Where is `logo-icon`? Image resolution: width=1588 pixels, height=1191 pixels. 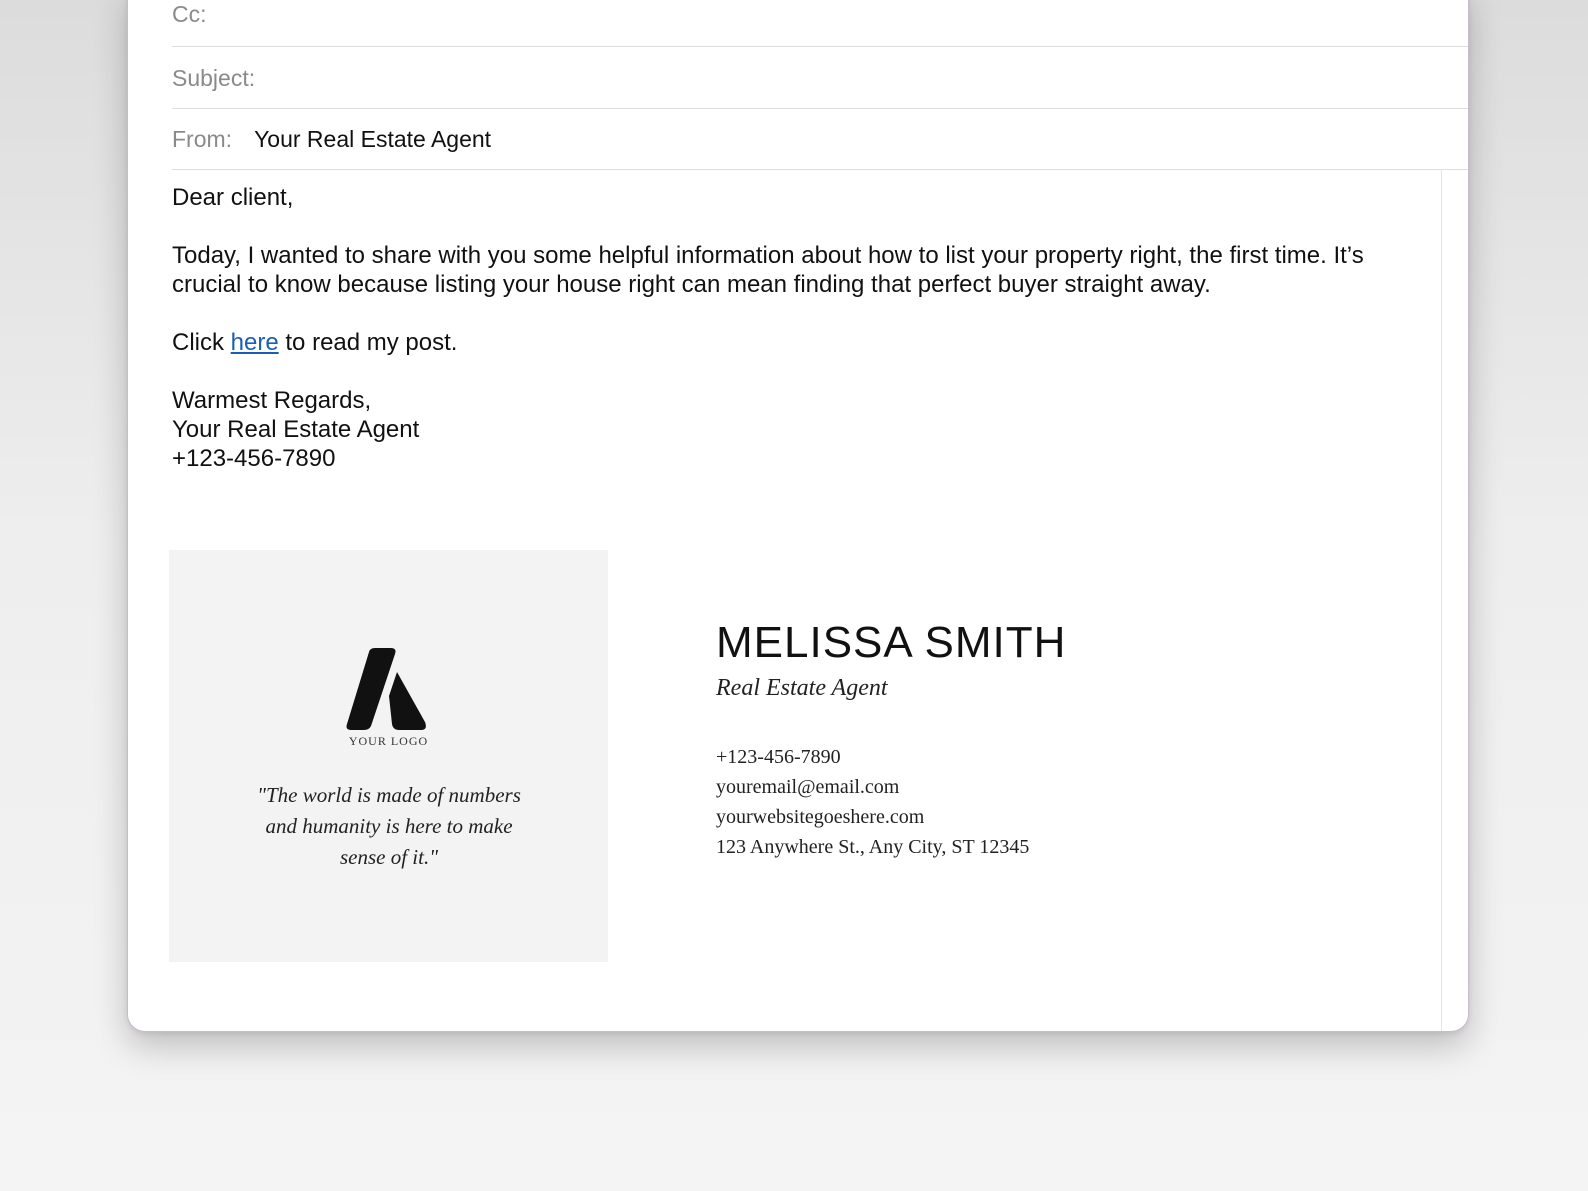 logo-icon is located at coordinates (386, 689).